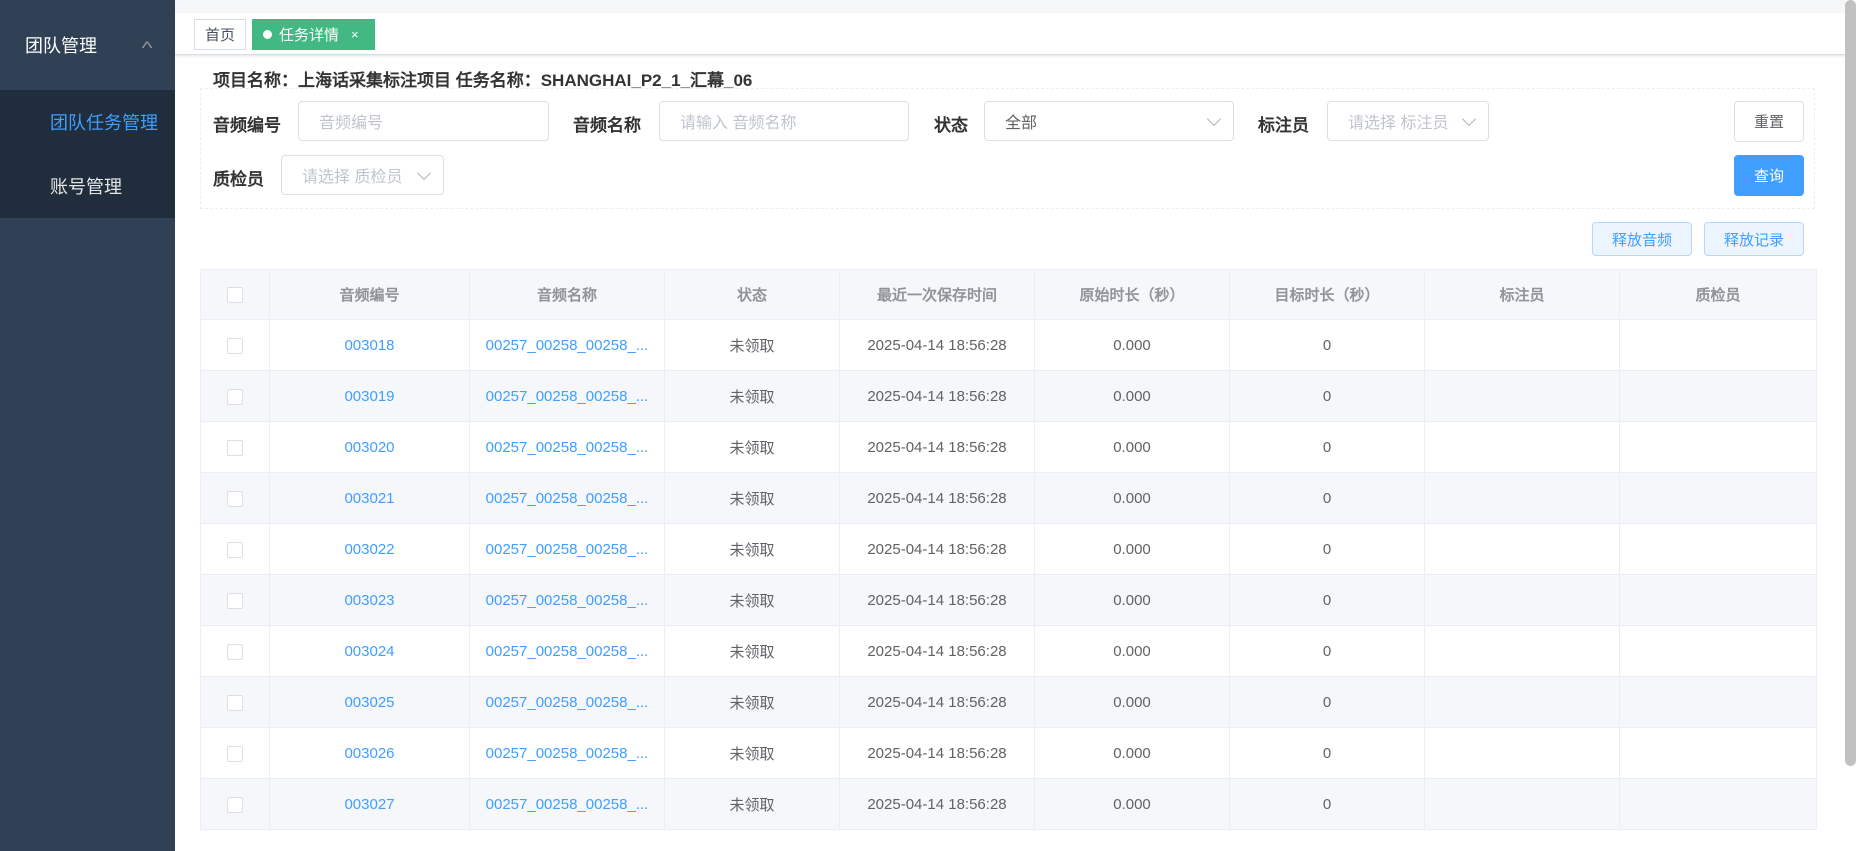 The height and width of the screenshot is (851, 1860). Describe the element at coordinates (1642, 239) in the screenshot. I see `release-audio-button: 释放音频` at that location.